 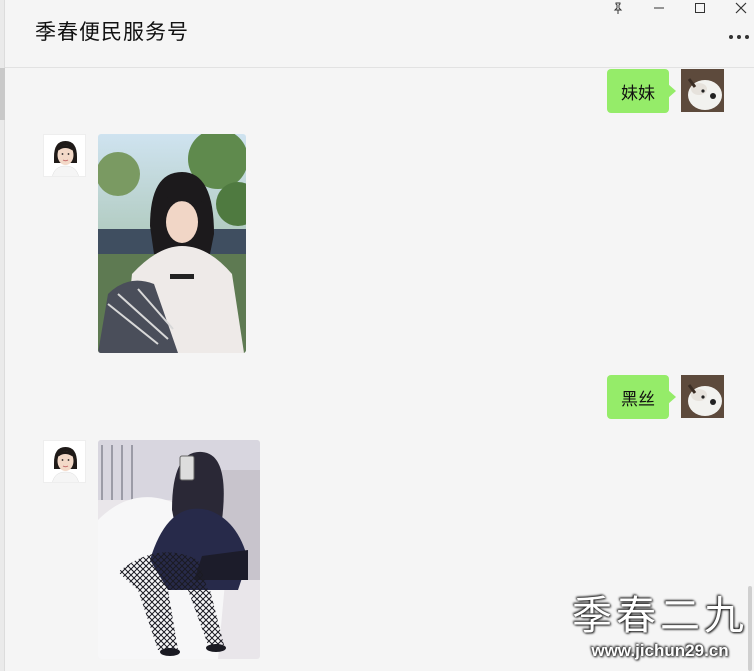 What do you see at coordinates (112, 32) in the screenshot?
I see `chat-title: 季春便民服务号` at bounding box center [112, 32].